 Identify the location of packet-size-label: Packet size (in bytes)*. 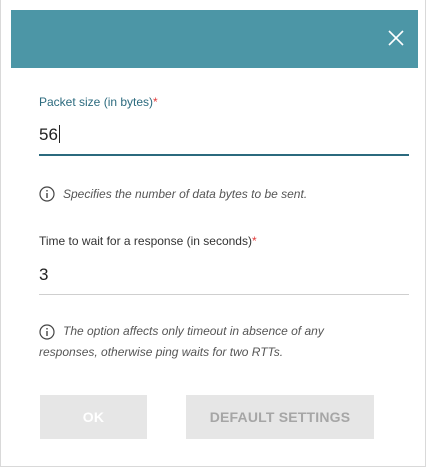
(98, 102).